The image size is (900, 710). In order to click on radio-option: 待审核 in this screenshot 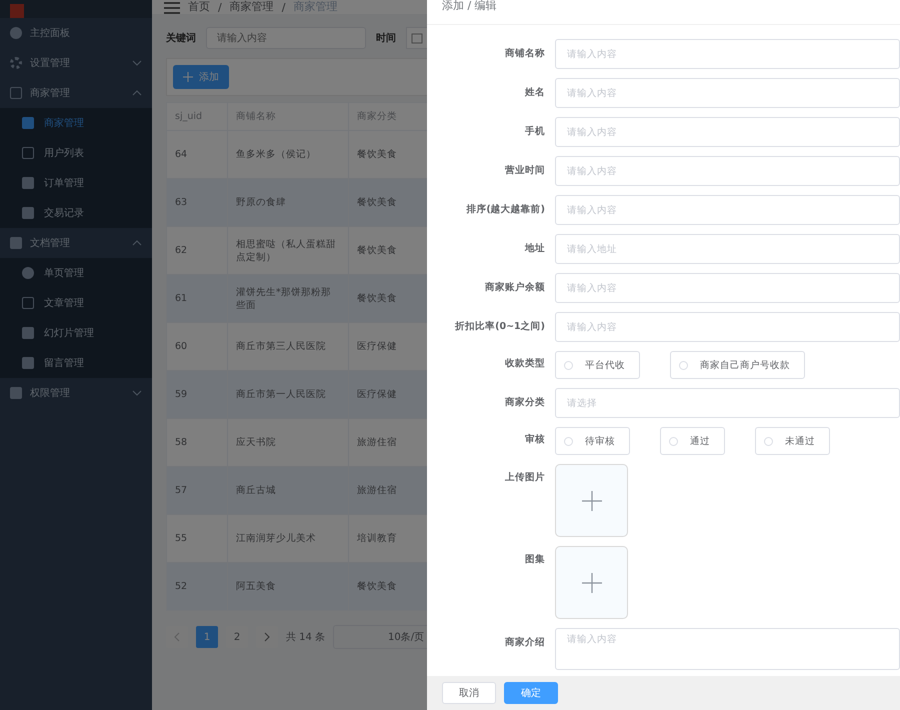, I will do `click(592, 441)`.